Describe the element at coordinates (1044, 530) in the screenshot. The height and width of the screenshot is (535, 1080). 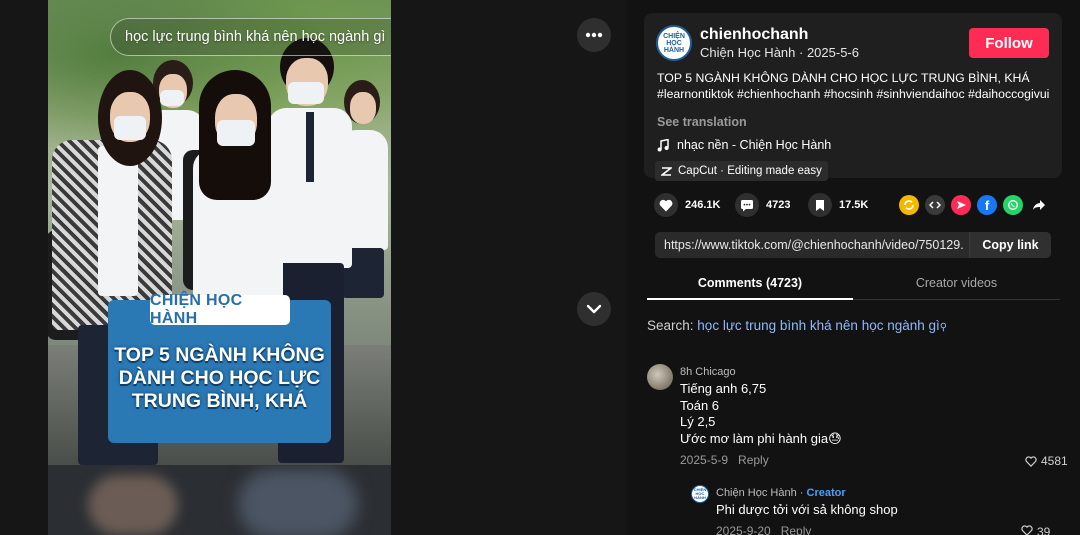
I see `reply-like-count: 39` at that location.